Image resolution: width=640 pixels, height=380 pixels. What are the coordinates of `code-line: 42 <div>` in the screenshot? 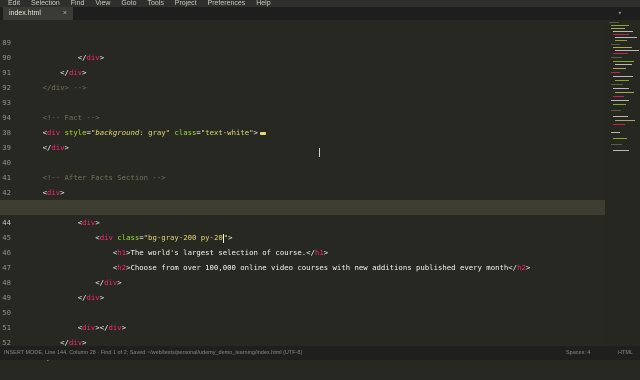 It's located at (302, 191).